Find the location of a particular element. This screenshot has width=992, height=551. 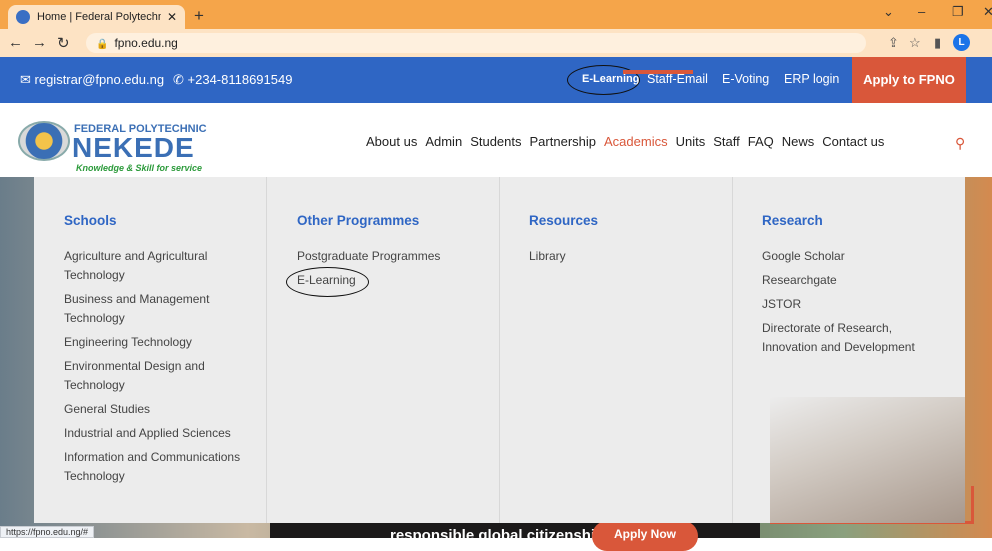

apply-button: Apply to FPNO is located at coordinates (909, 80).